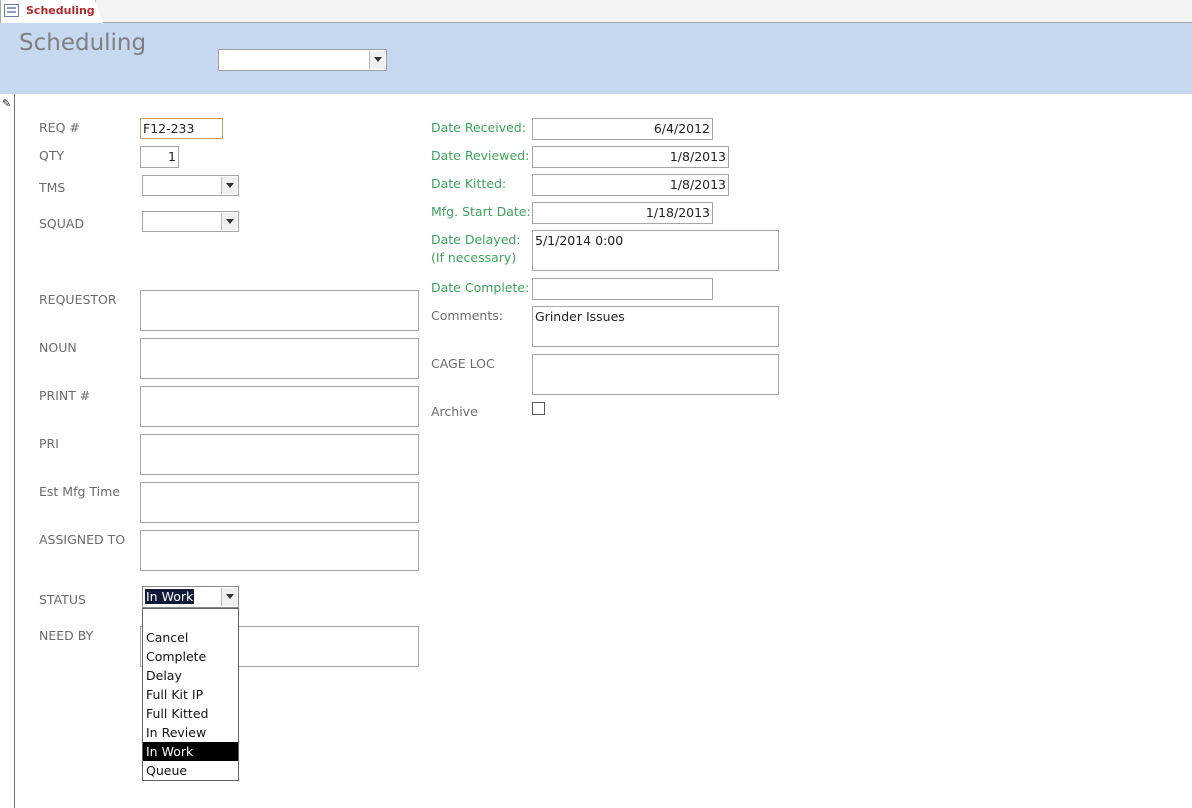  What do you see at coordinates (190, 656) in the screenshot?
I see `status-option-complete: Complete` at bounding box center [190, 656].